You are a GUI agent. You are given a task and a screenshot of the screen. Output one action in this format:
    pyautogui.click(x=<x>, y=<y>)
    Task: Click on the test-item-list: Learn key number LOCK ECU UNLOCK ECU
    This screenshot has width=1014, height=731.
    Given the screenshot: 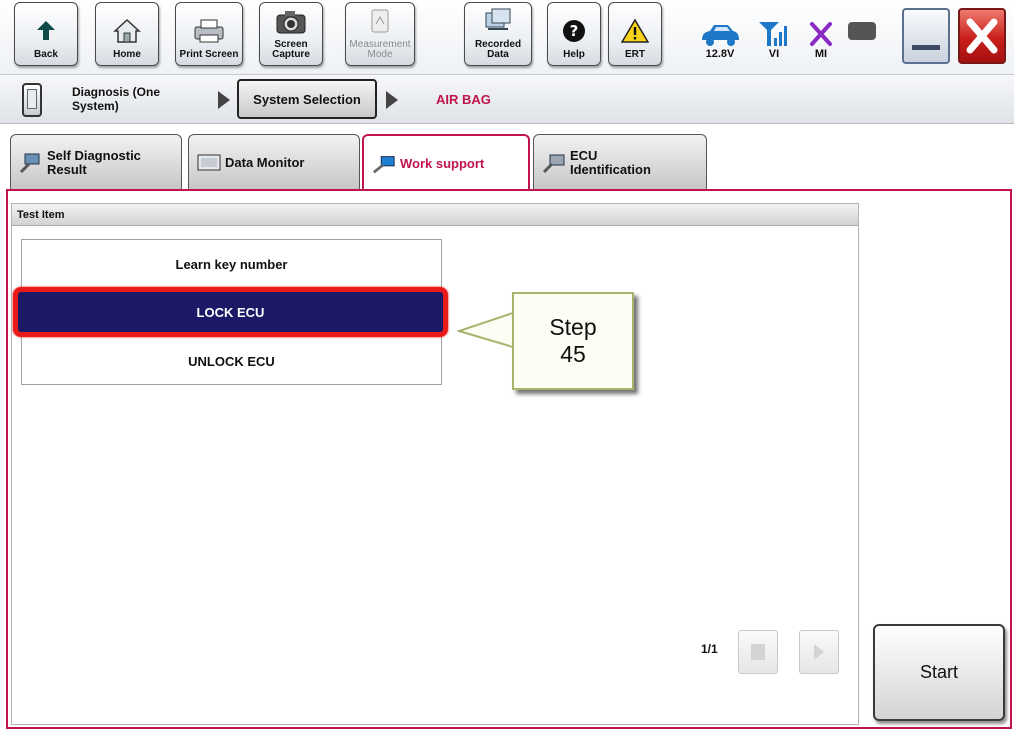 What is the action you would take?
    pyautogui.click(x=230, y=312)
    